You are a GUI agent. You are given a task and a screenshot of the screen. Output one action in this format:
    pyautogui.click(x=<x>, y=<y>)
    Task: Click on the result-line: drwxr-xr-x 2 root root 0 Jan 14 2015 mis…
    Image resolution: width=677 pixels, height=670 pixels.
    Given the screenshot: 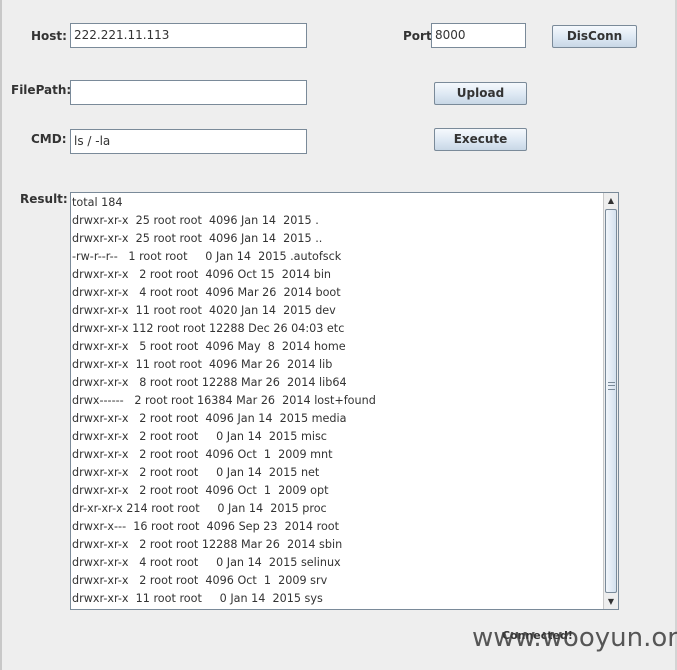 What is the action you would take?
    pyautogui.click(x=199, y=436)
    